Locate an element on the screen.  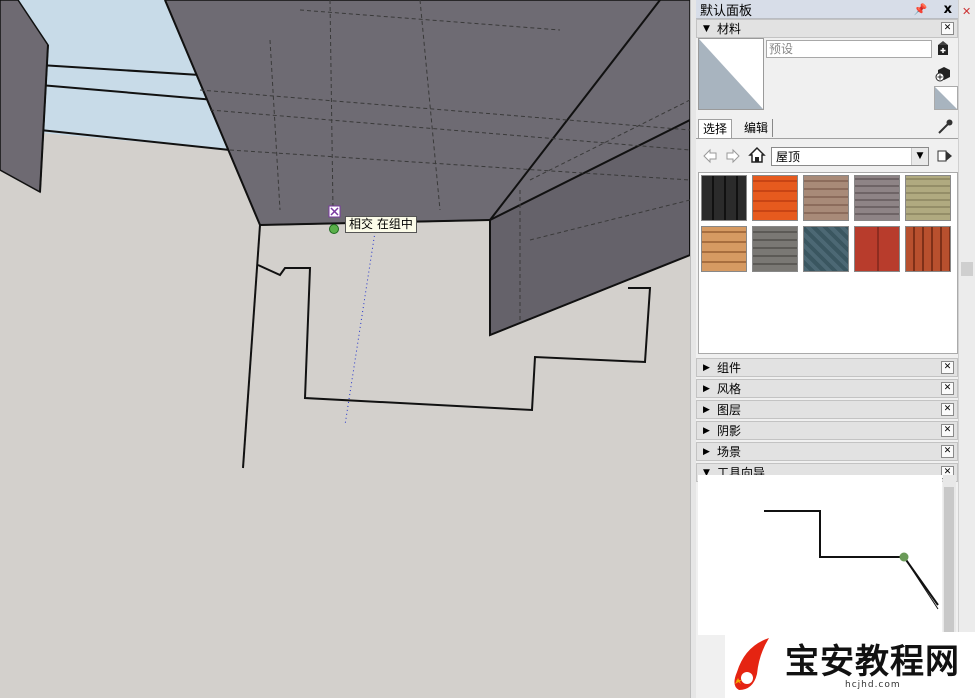
panel-title: 默认面板 is located at coordinates (726, 11).